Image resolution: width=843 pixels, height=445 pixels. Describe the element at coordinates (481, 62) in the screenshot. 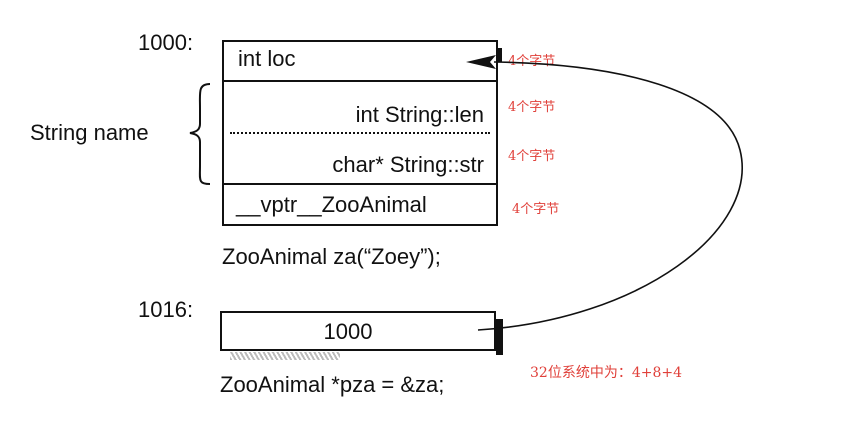

I see `pointer-arrow-head` at that location.